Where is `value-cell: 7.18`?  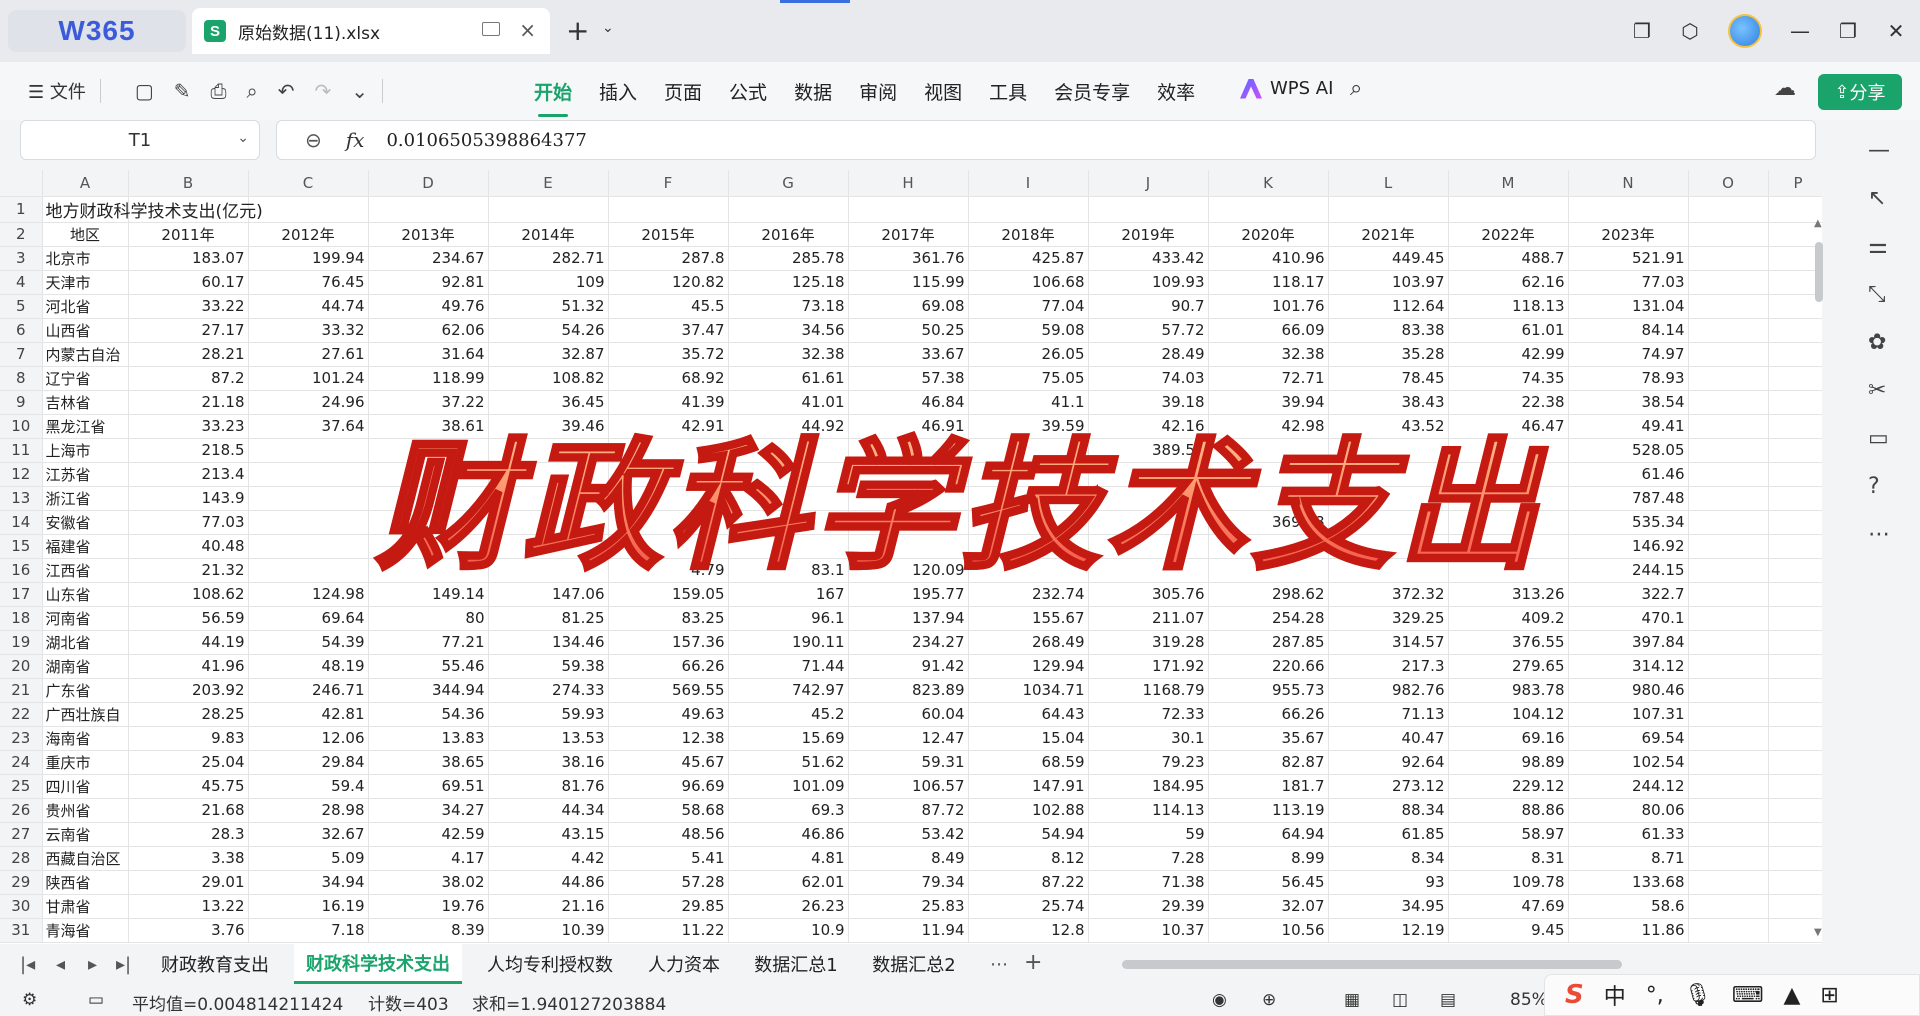
value-cell: 7.18 is located at coordinates (308, 930).